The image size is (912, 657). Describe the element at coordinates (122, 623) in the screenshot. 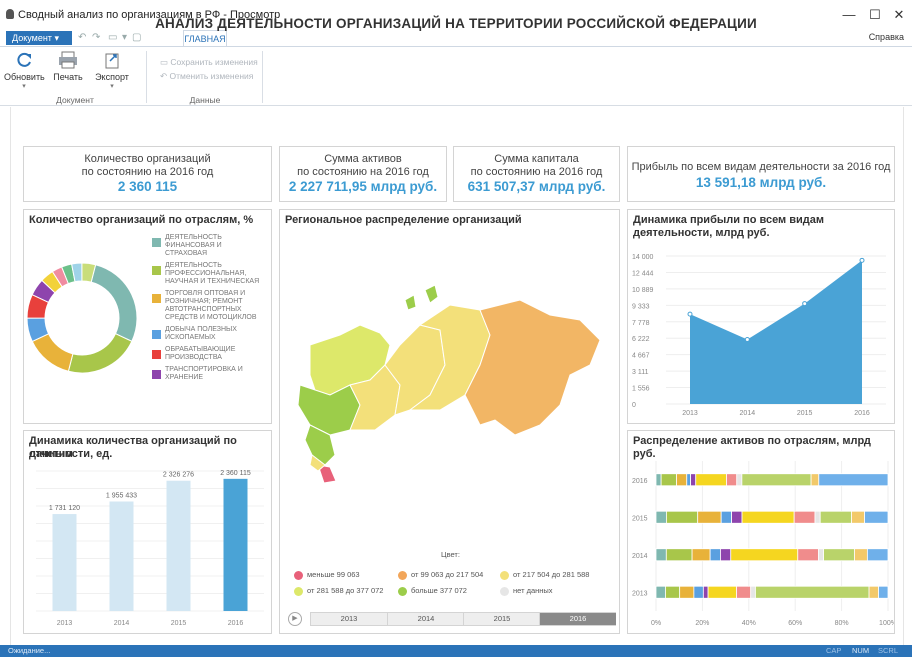

I see `x-tick-label: 2014` at that location.